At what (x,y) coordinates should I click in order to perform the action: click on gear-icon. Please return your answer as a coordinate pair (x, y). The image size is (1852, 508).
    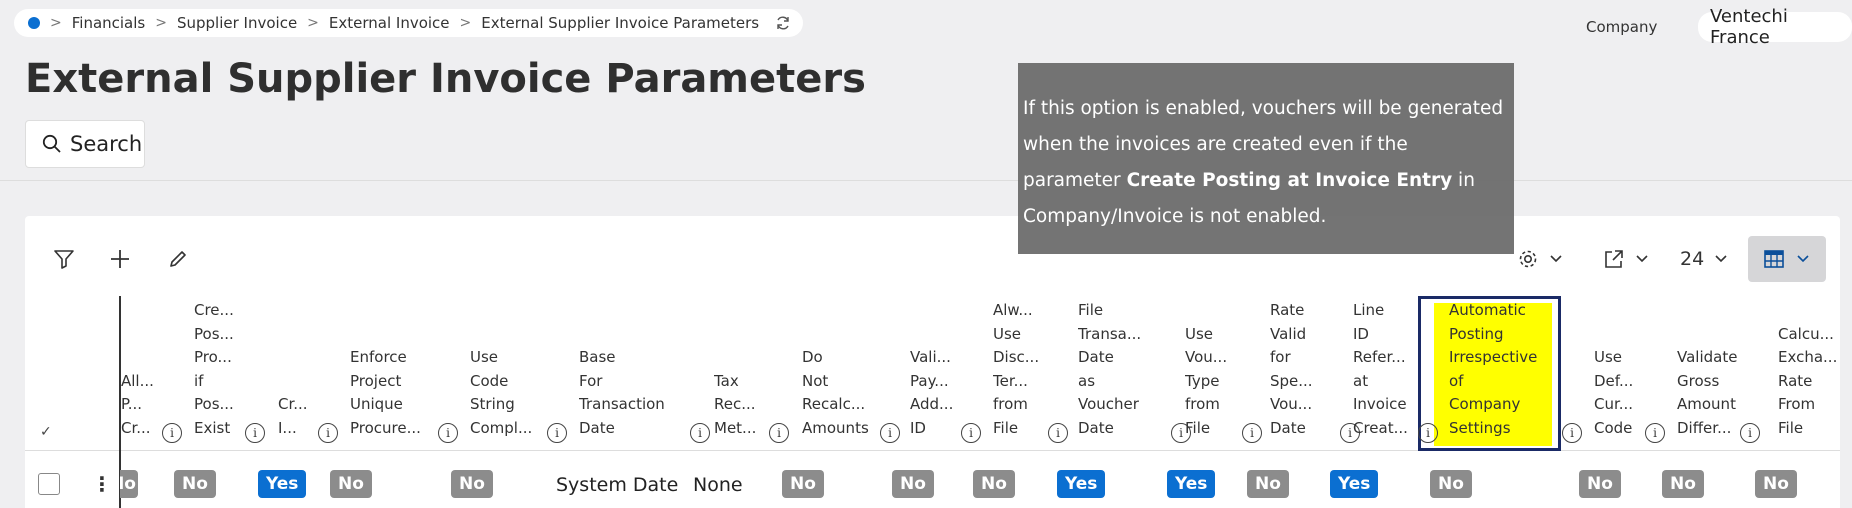
    Looking at the image, I should click on (1528, 259).